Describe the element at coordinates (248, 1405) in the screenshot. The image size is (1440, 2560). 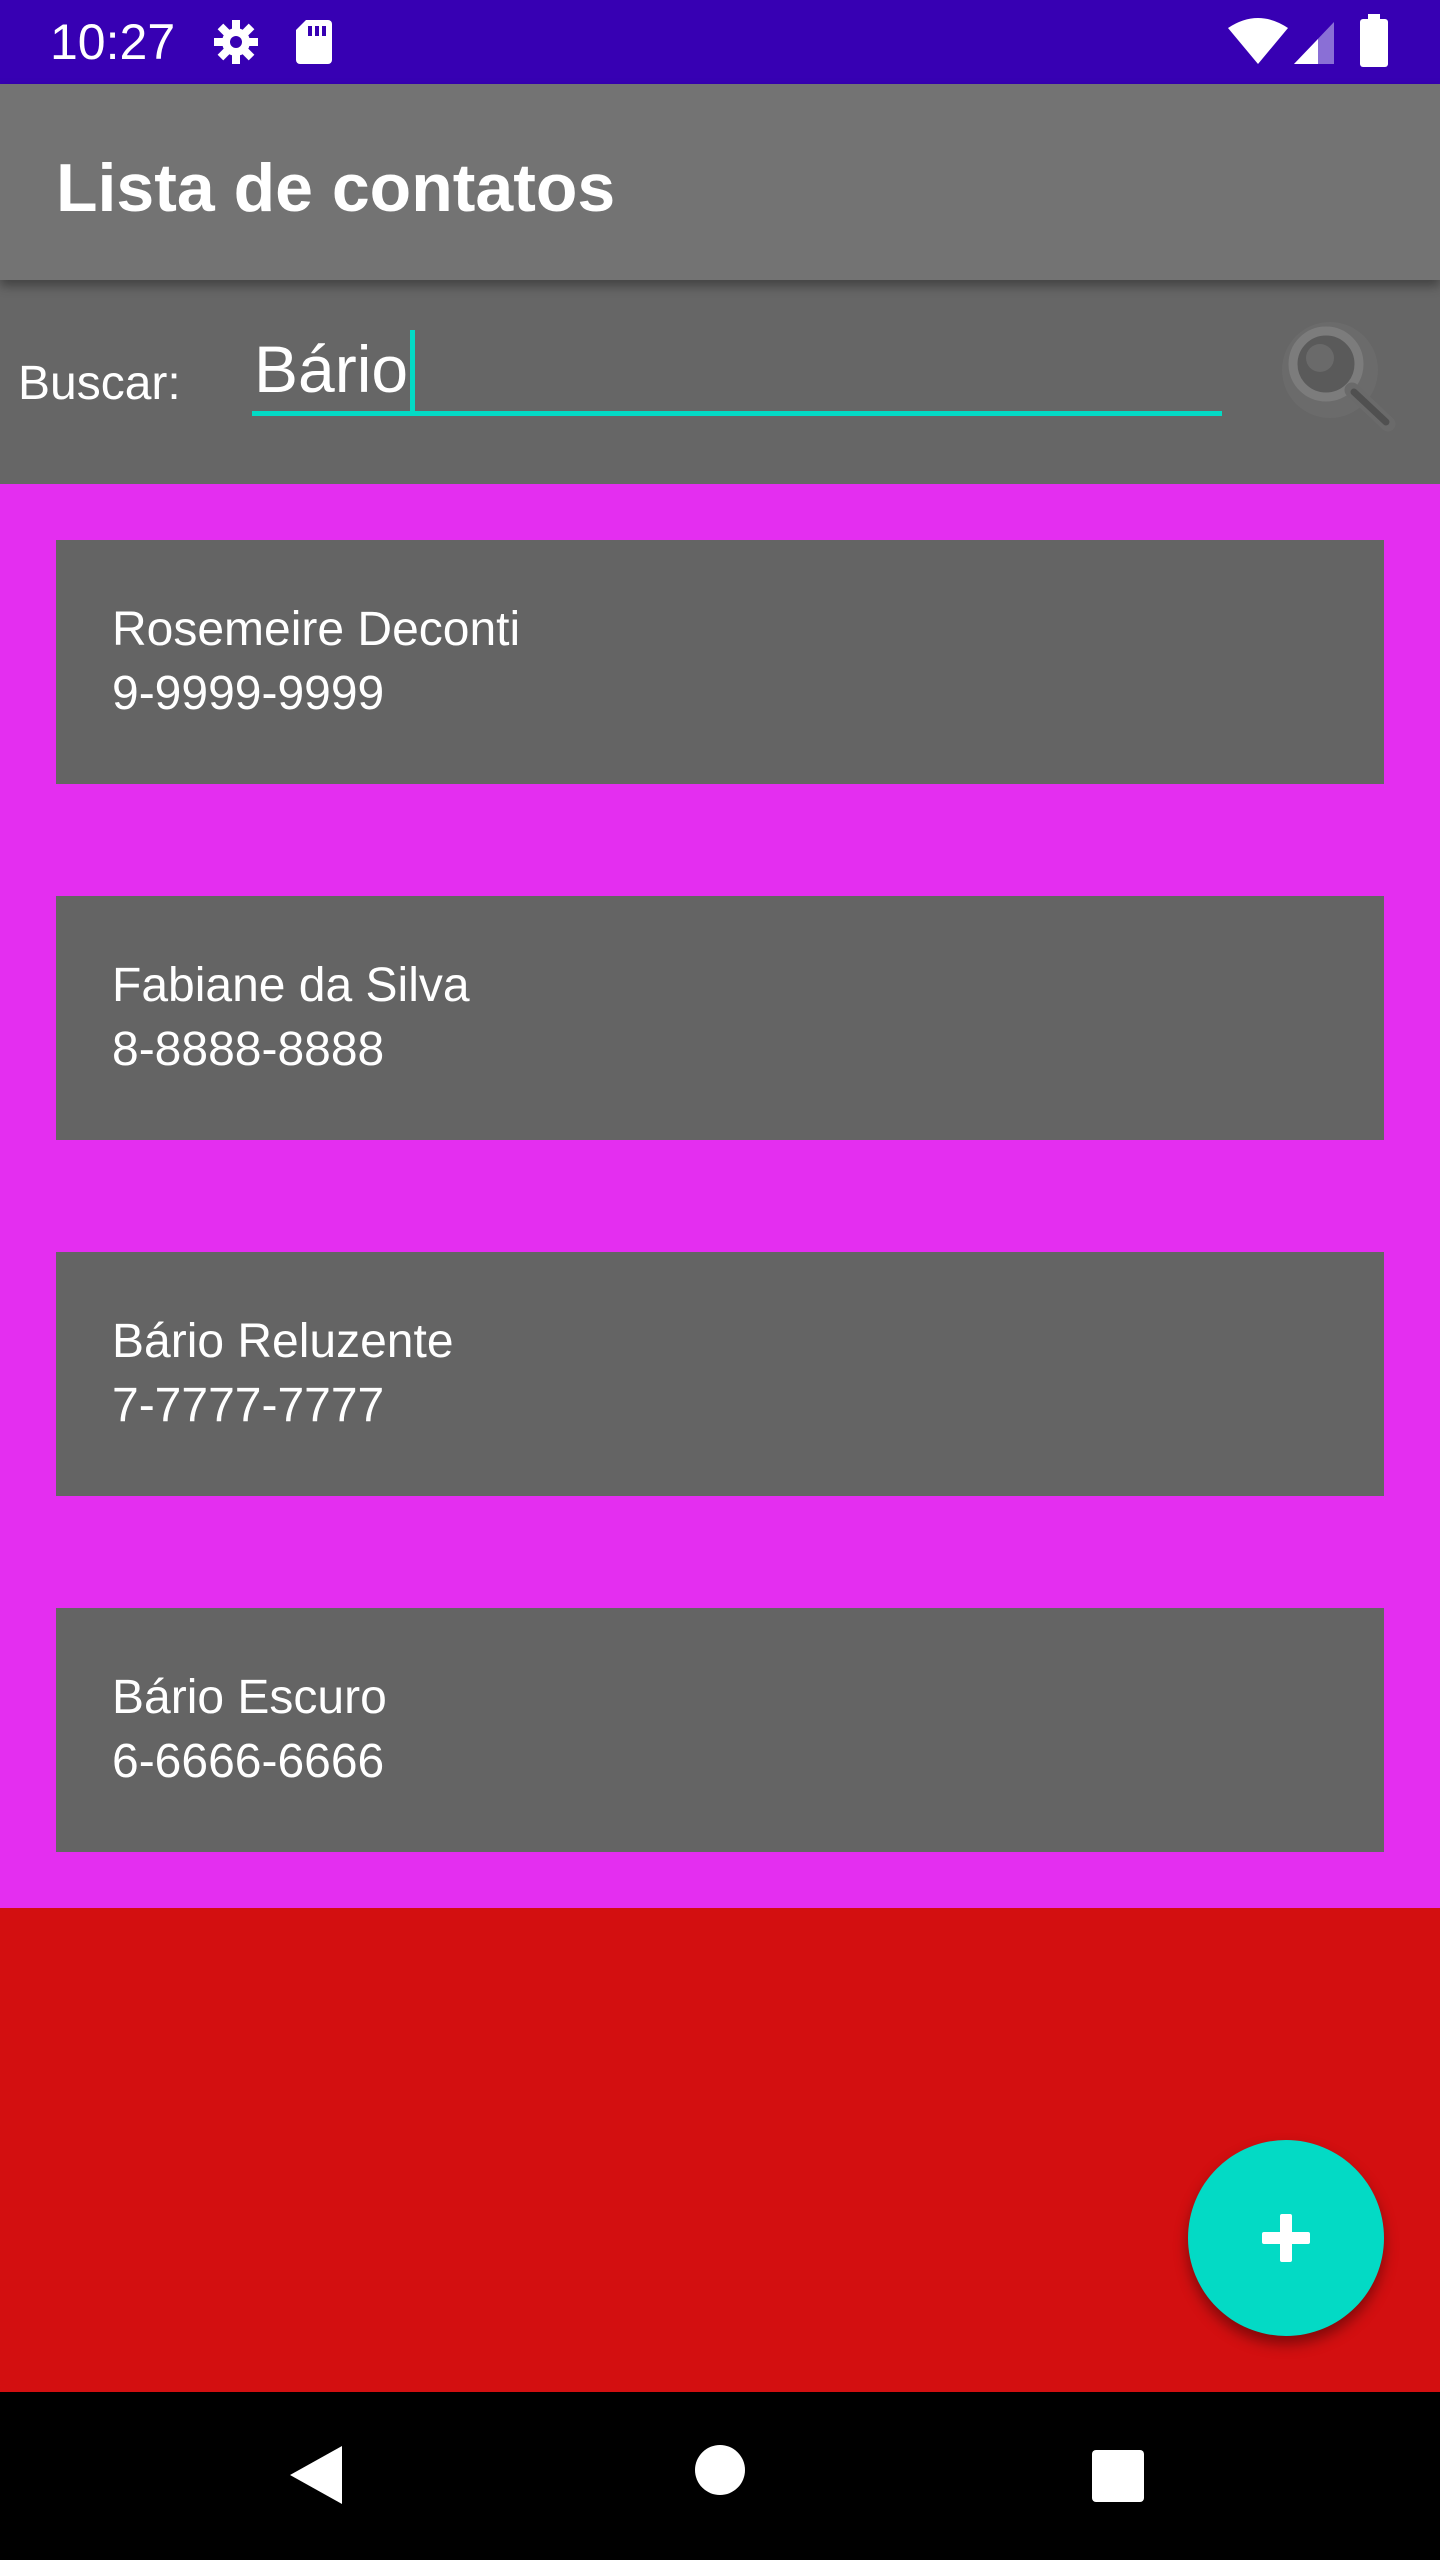
I see `contact-phone: 7-7777-7777` at that location.